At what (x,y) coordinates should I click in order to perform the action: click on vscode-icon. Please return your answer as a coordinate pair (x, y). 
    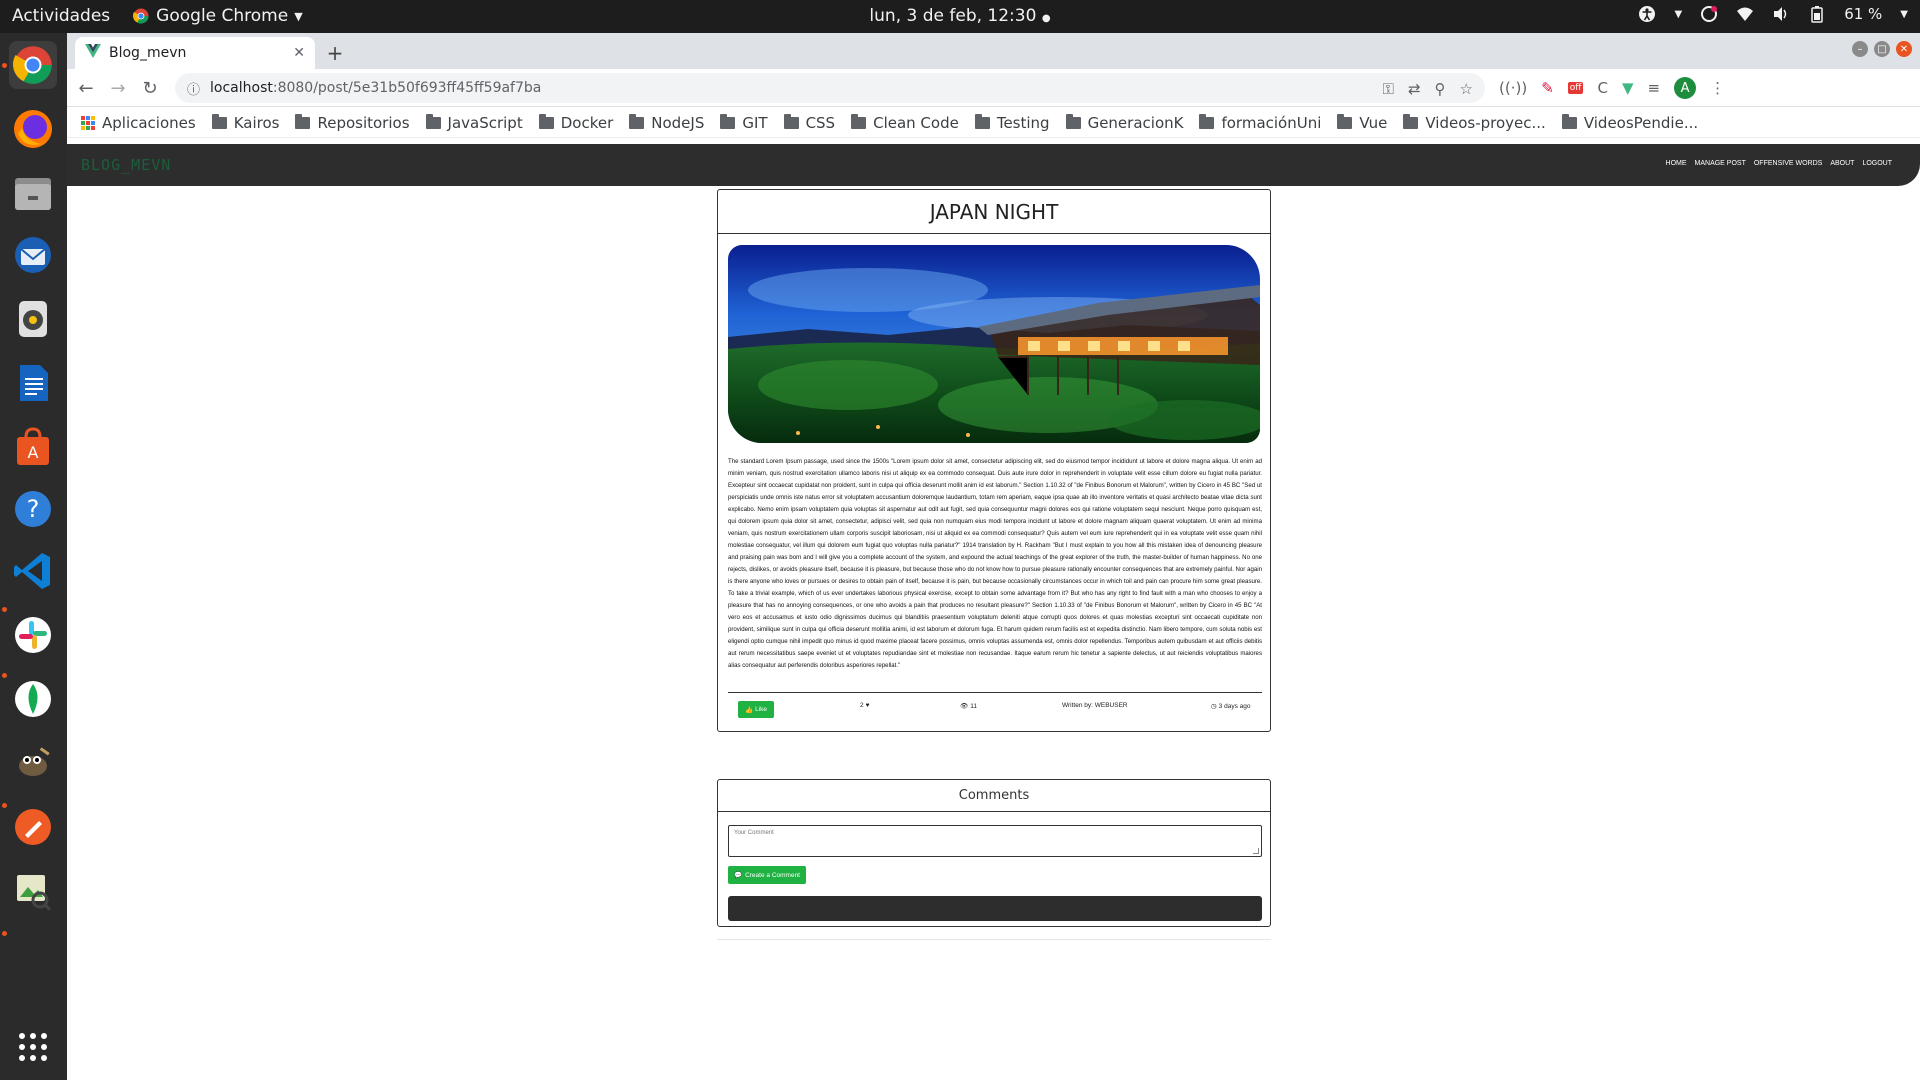
    Looking at the image, I should click on (33, 571).